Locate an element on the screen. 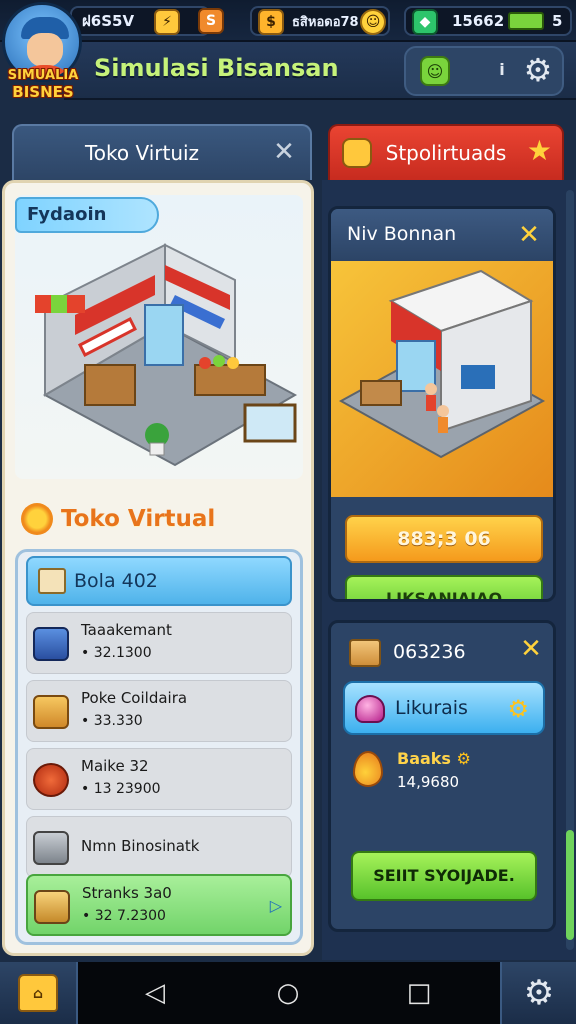 The image size is (576, 1024). stat-currency-1-value: ฝ6S5V is located at coordinates (108, 21).